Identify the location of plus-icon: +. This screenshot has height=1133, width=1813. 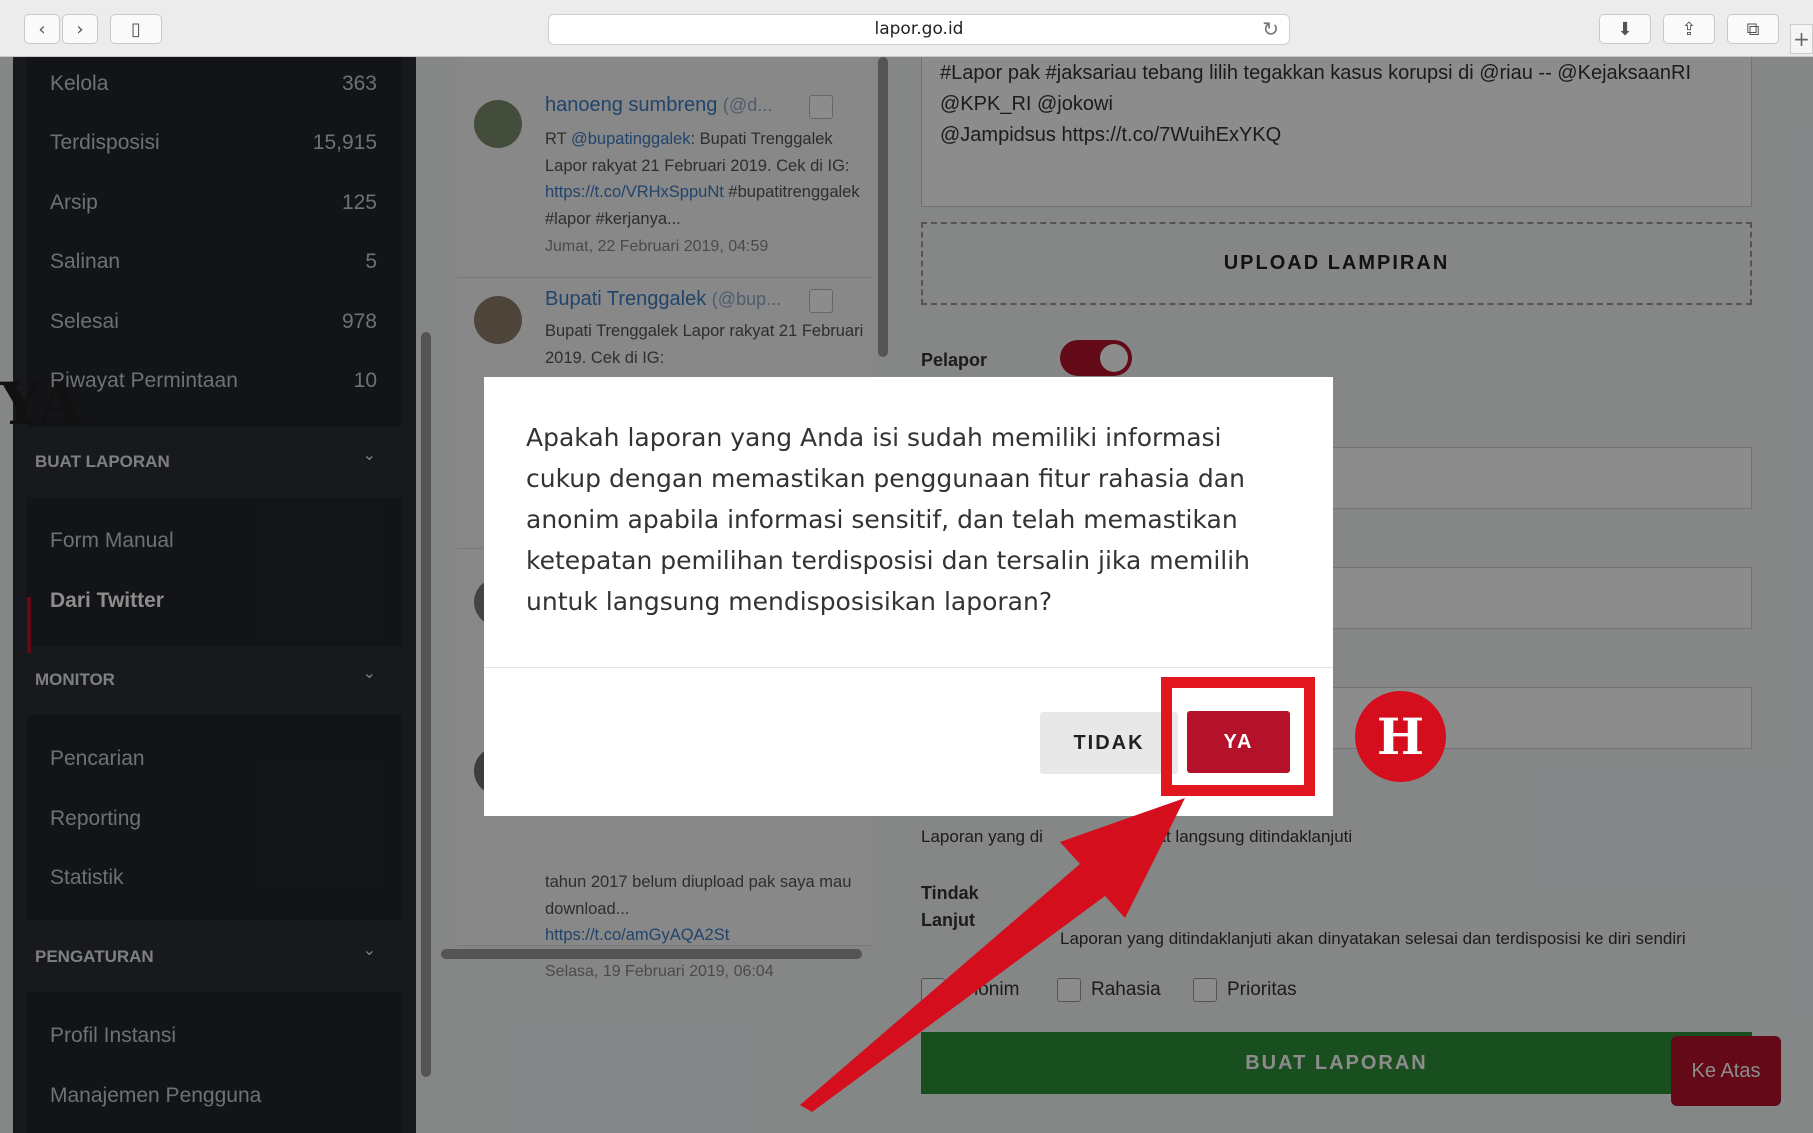
(1801, 39).